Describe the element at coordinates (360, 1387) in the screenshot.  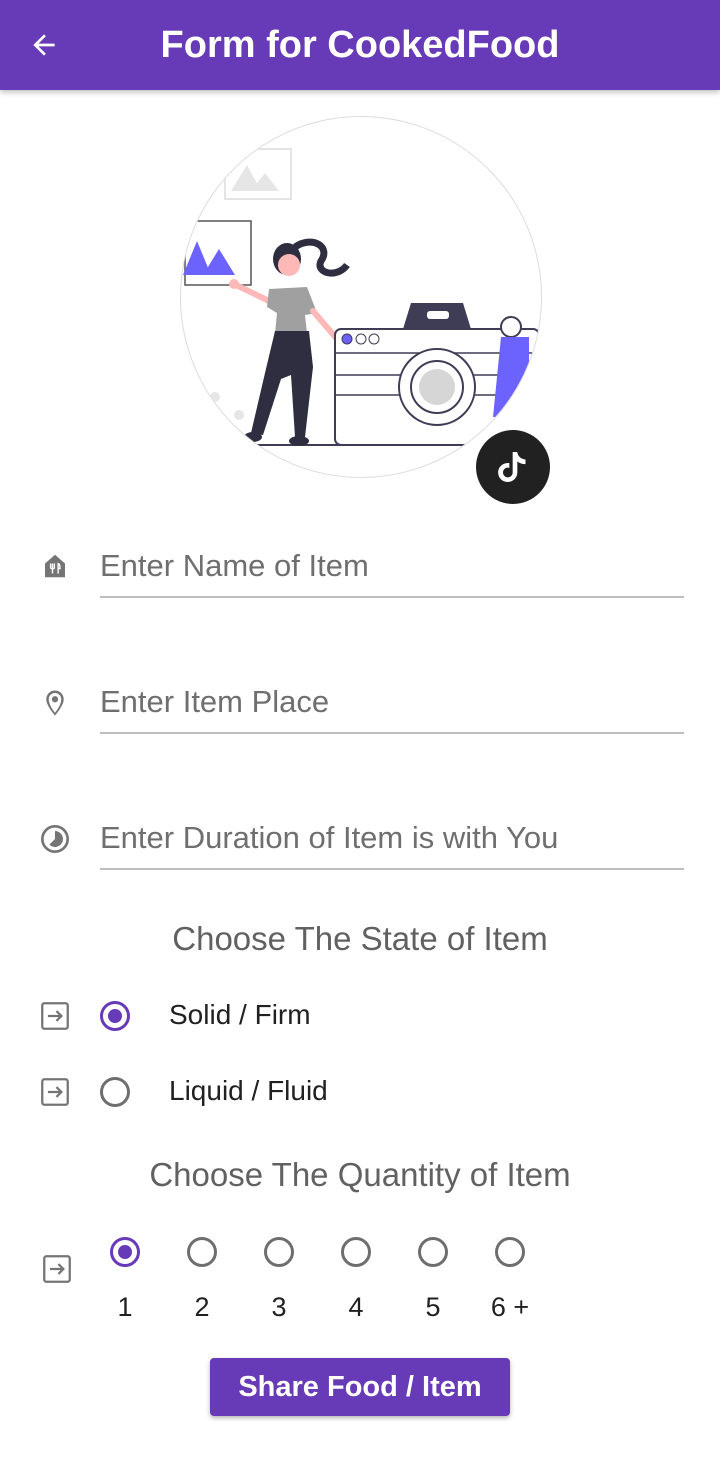
I see `share-food-button: Share Food / Item` at that location.